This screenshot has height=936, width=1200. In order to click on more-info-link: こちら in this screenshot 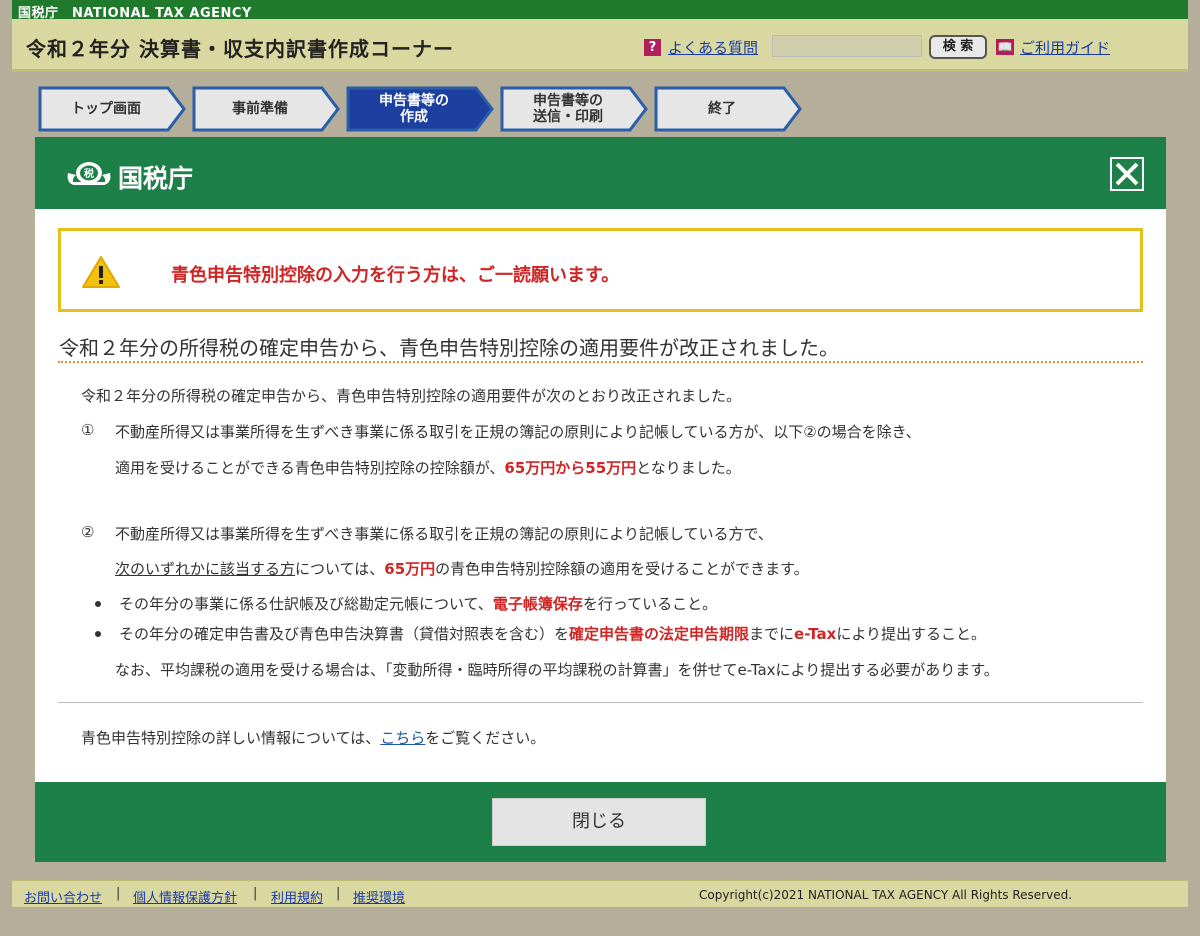, I will do `click(402, 738)`.